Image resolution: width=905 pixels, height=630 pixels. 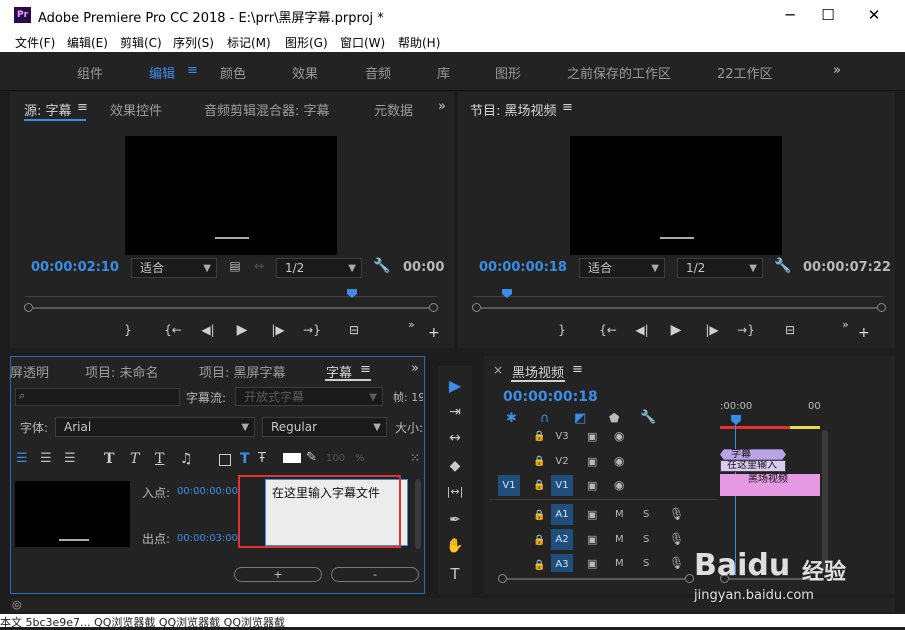 I want to click on workspace-color: 颜色, so click(x=233, y=72).